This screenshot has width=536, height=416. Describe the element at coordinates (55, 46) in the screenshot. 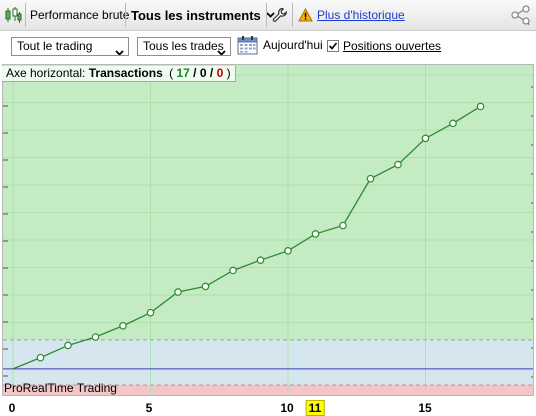

I see `scope-select-value: Tout le trading` at that location.